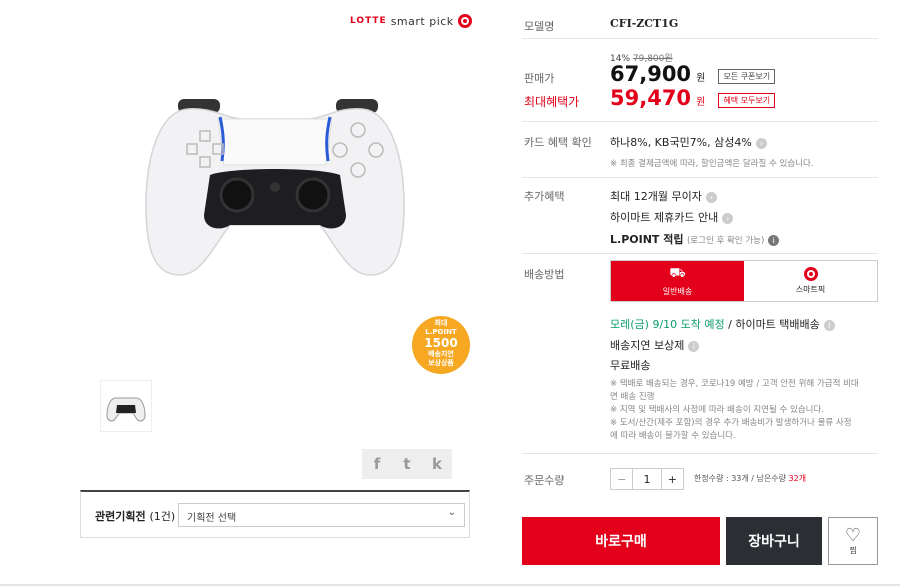 Image resolution: width=900 pixels, height=586 pixels. Describe the element at coordinates (647, 239) in the screenshot. I see `lpoint-text: L.POINT 적립` at that location.